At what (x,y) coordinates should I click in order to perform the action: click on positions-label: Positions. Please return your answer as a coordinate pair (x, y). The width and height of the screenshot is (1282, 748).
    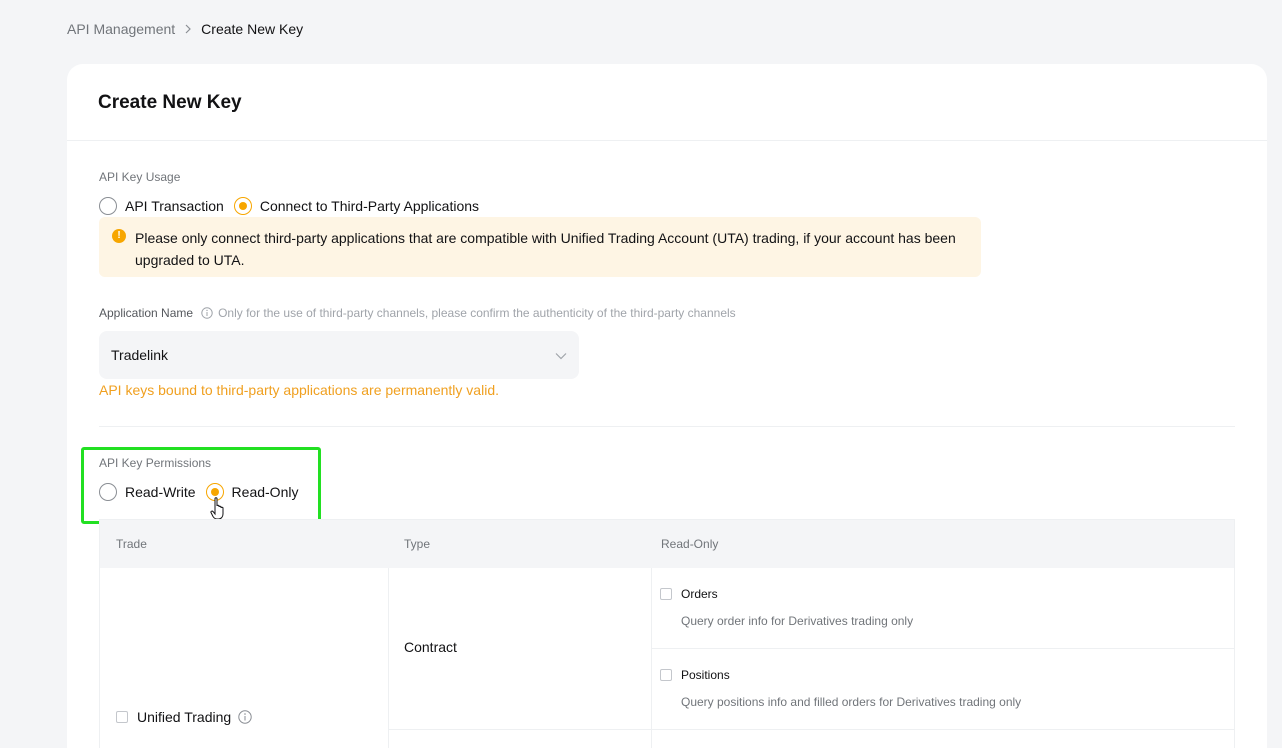
    Looking at the image, I should click on (705, 675).